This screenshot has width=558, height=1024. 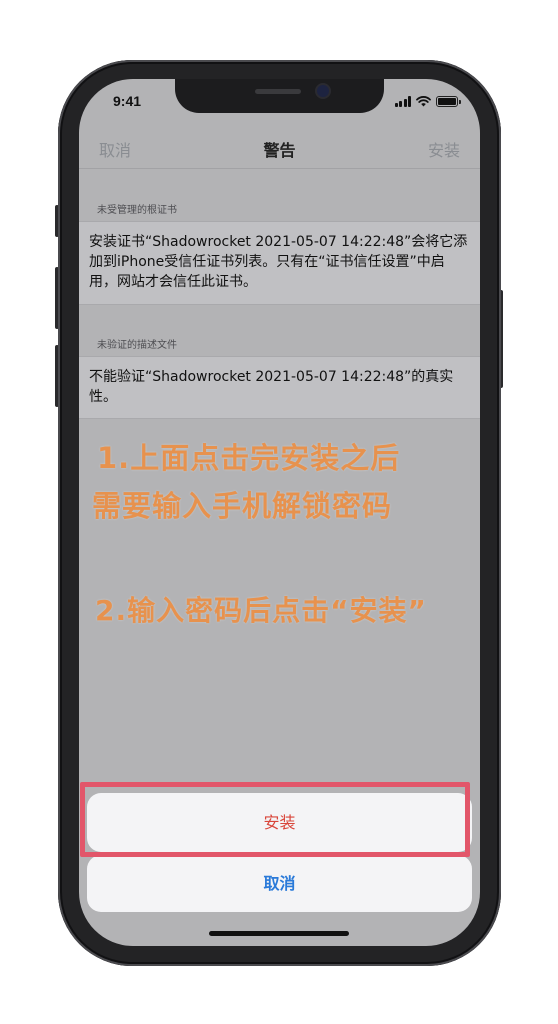 I want to click on navigation-bar: 取消 警告 安装, so click(x=279, y=148).